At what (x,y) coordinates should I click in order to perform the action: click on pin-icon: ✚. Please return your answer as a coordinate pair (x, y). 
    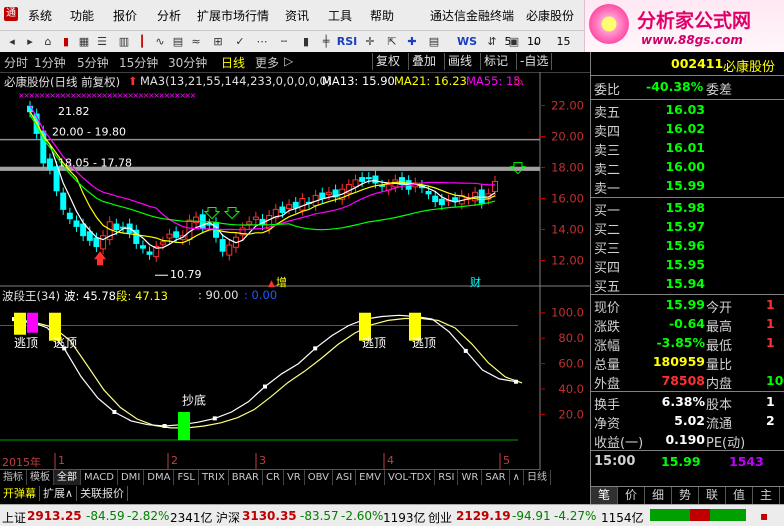
    Looking at the image, I should click on (412, 42).